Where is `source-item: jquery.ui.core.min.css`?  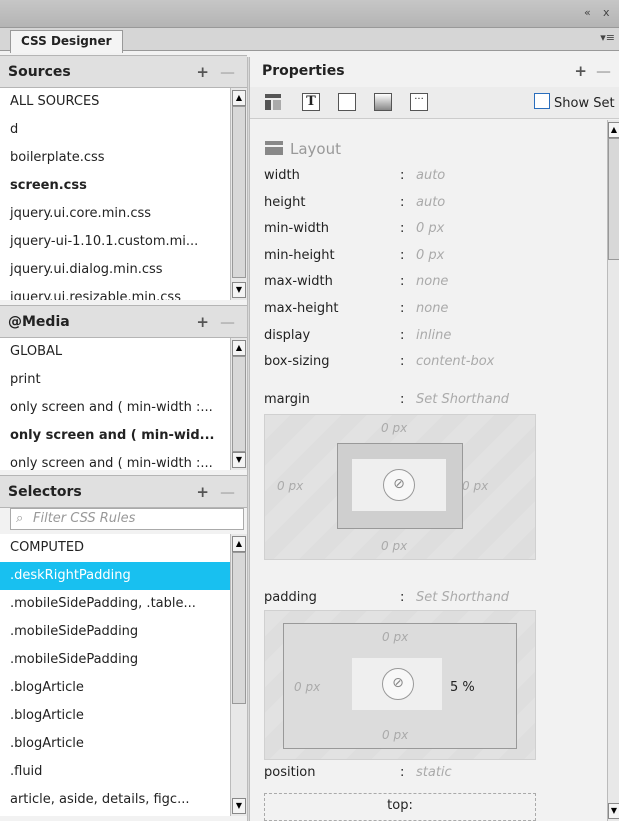
source-item: jquery.ui.core.min.css is located at coordinates (115, 214).